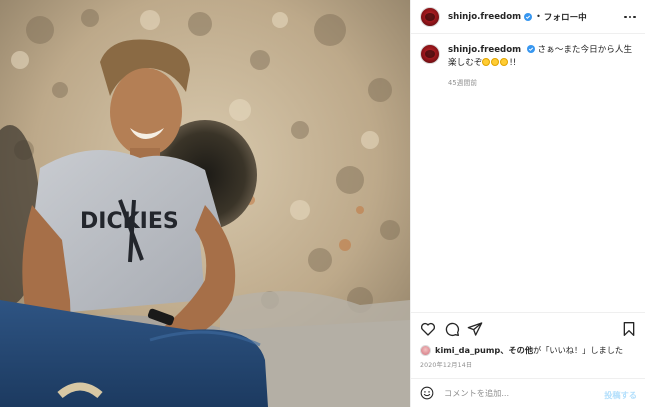 The image size is (645, 407). What do you see at coordinates (630, 17) in the screenshot?
I see `more-horizontal-icon` at bounding box center [630, 17].